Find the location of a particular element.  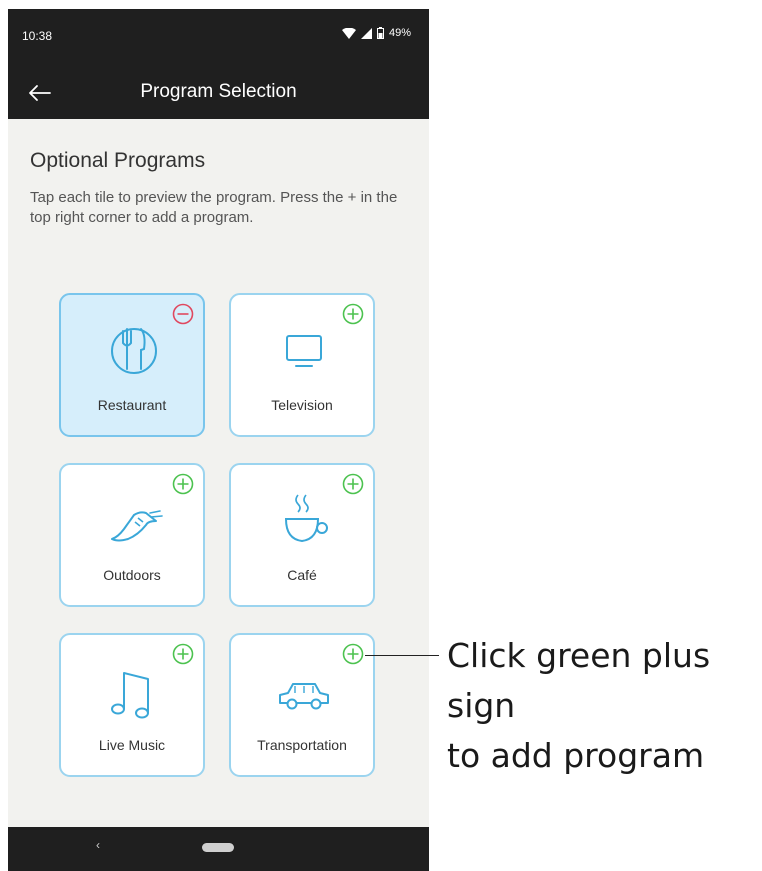

tile-label: Television is located at coordinates (302, 405).